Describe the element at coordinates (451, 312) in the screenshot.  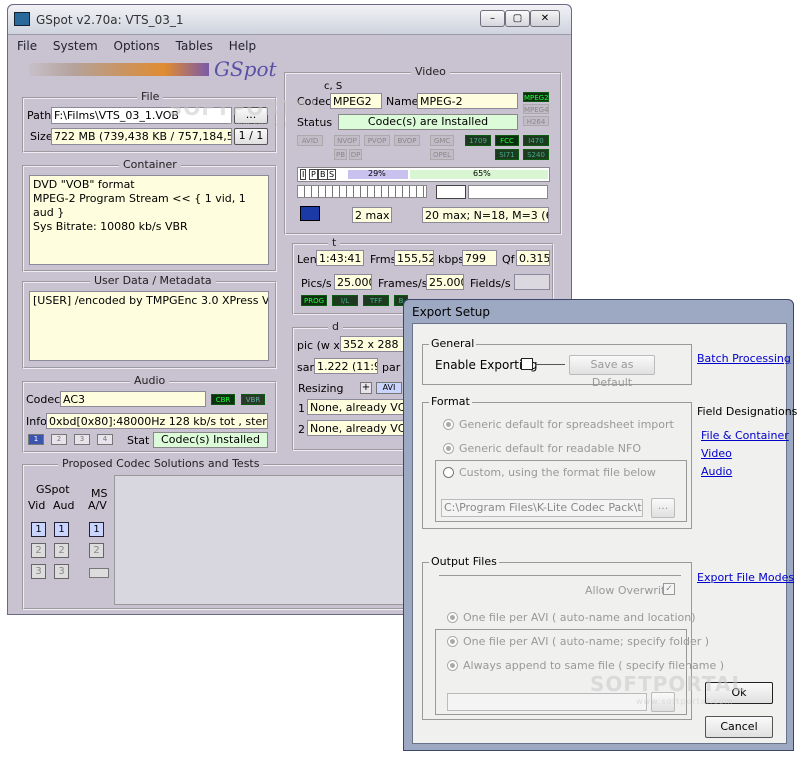
I see `dialog-title: Export Setup` at that location.